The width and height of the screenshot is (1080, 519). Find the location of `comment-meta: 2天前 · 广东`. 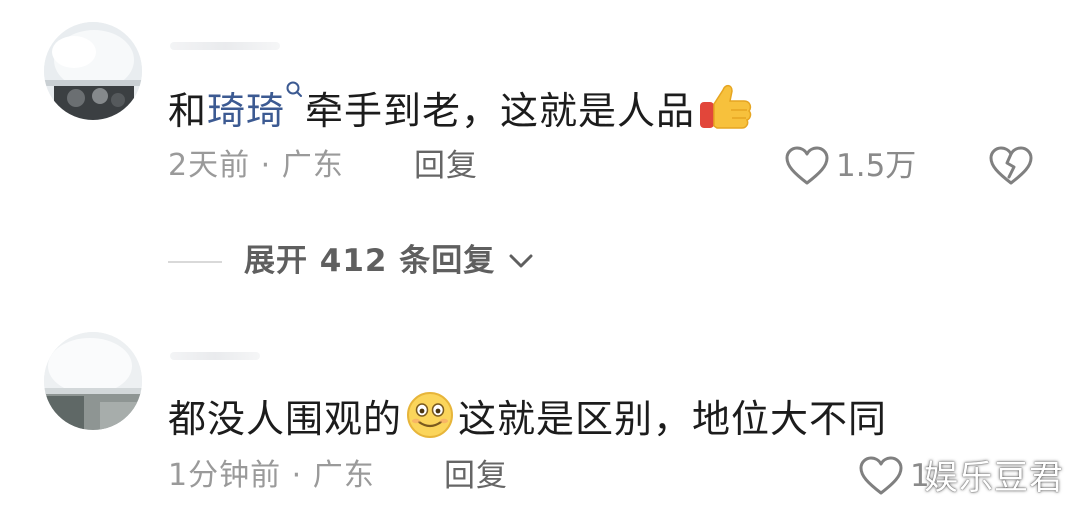

comment-meta: 2天前 · 广东 is located at coordinates (256, 166).